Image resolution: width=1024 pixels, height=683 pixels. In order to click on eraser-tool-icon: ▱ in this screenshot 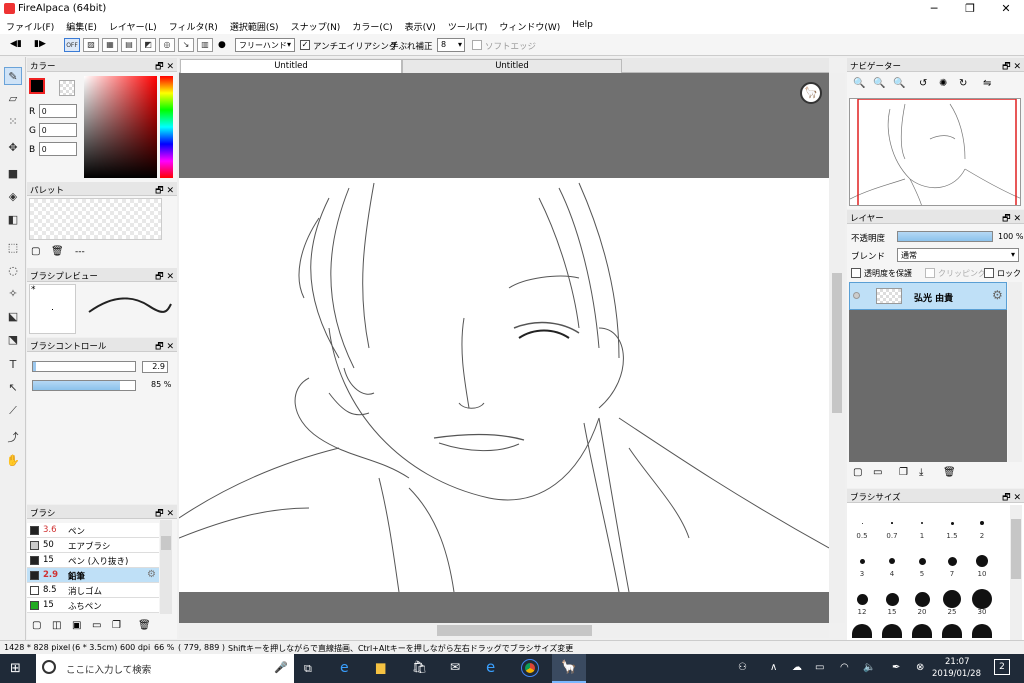, I will do `click(13, 99)`.